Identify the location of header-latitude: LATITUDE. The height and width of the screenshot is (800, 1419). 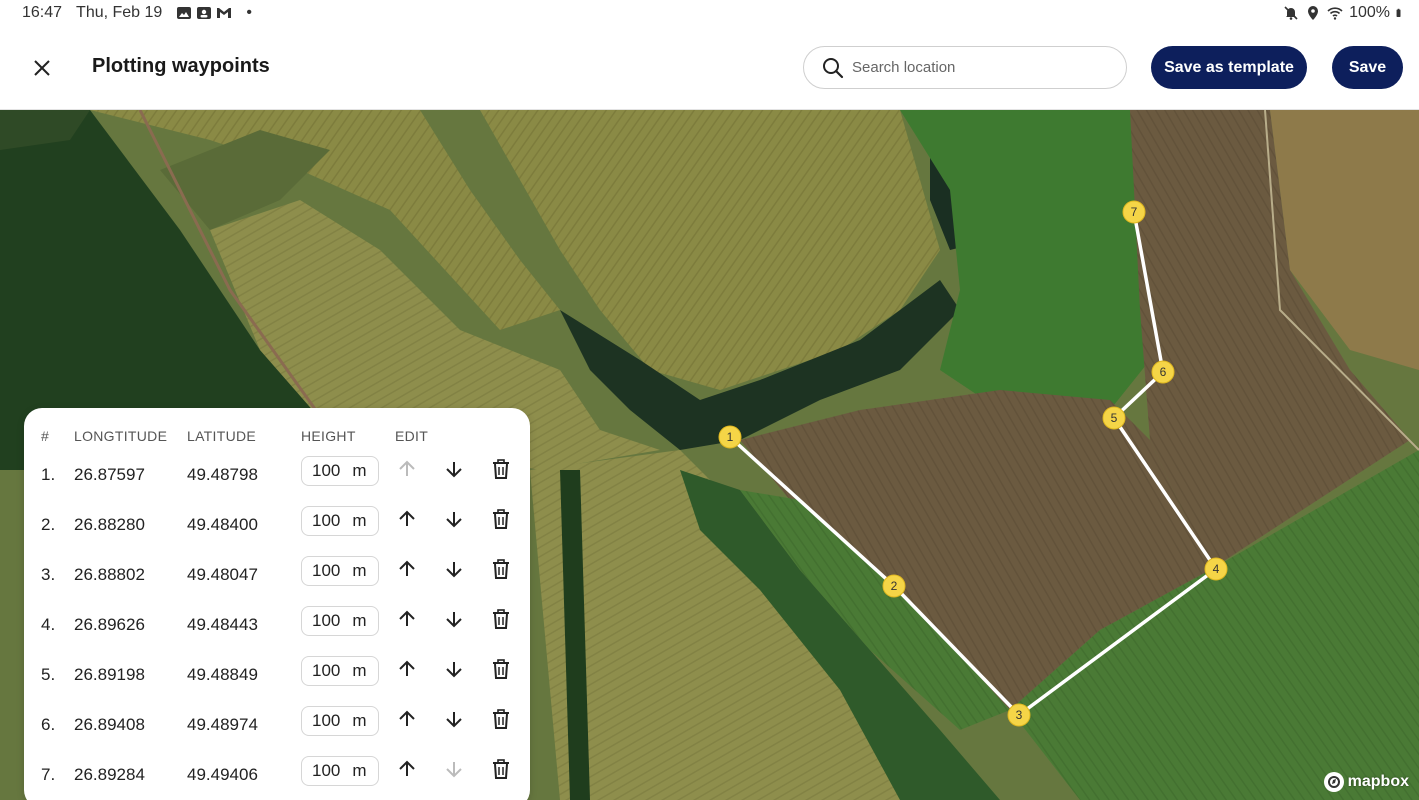
(222, 436).